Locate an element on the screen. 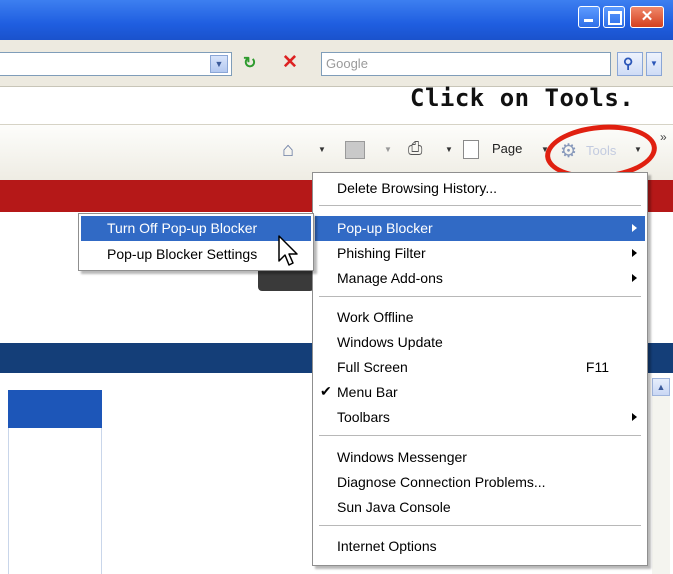 The image size is (673, 574). page-nav-band-right is located at coordinates (659, 358).